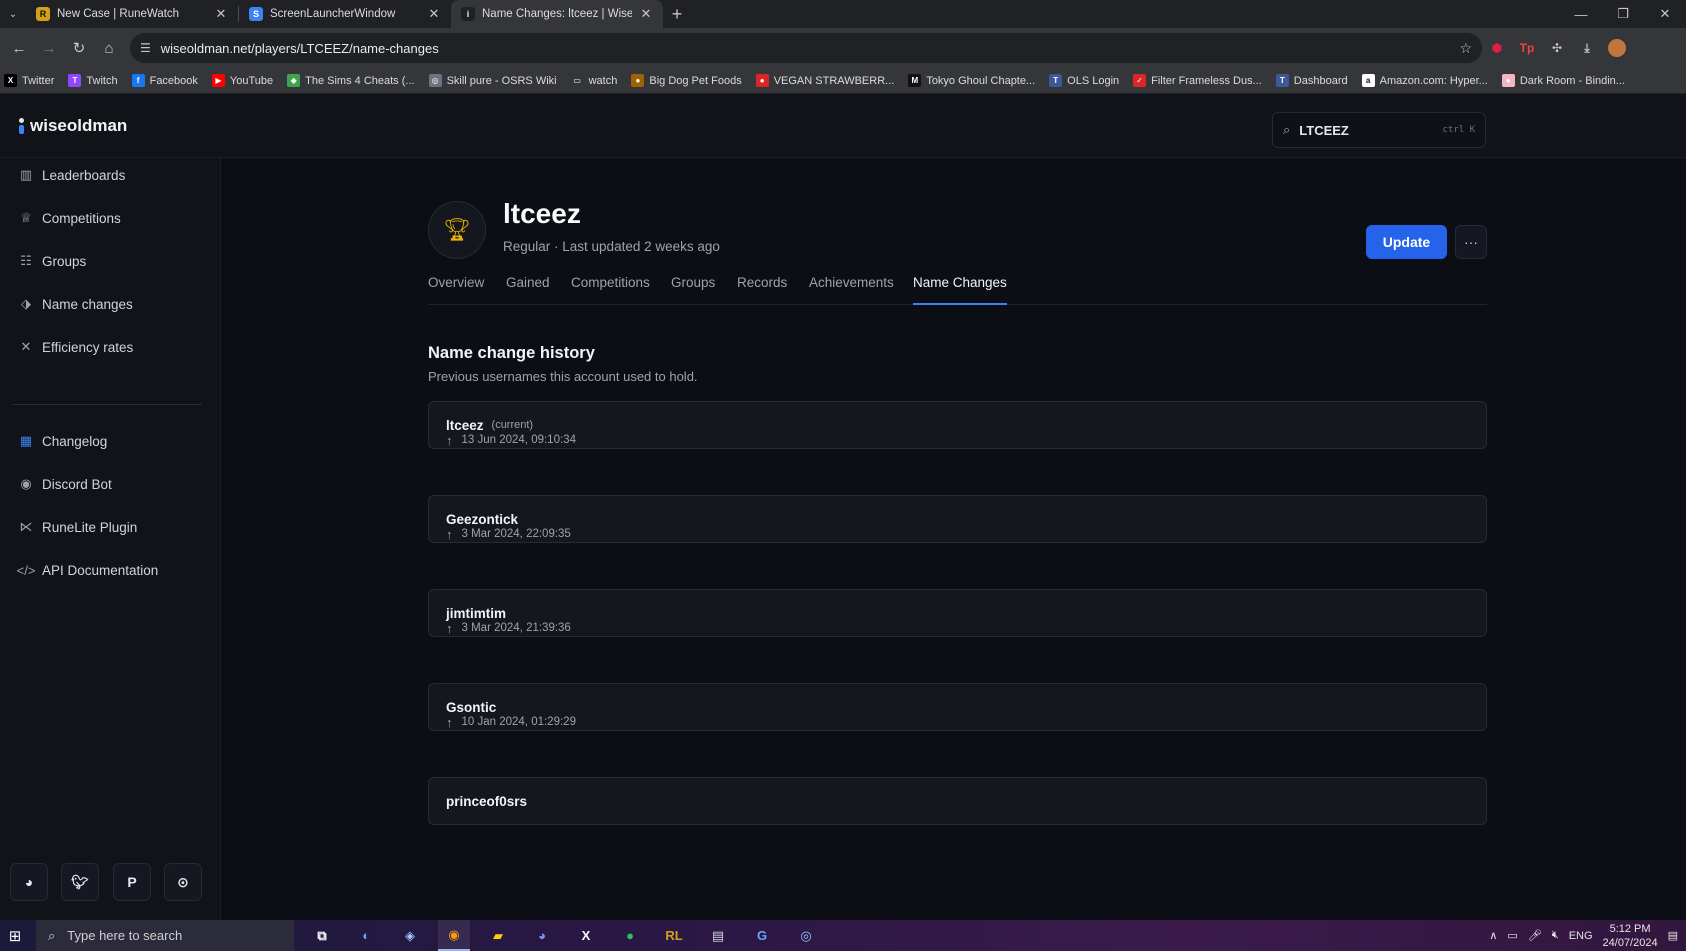 This screenshot has width=1686, height=951. I want to click on app-window-icon: ▤, so click(718, 935).